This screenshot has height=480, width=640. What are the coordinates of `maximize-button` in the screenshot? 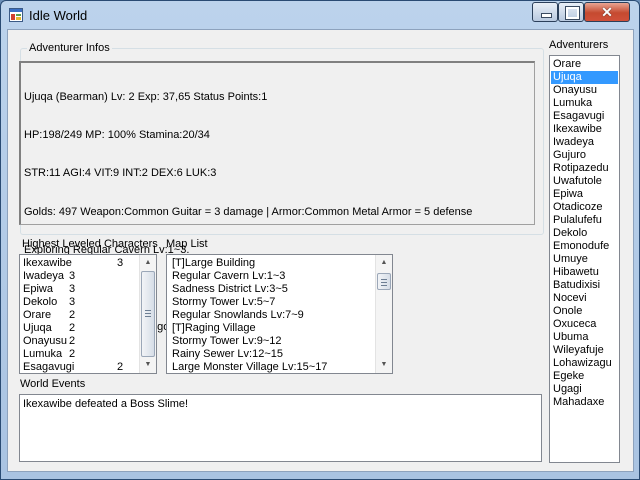 It's located at (571, 12).